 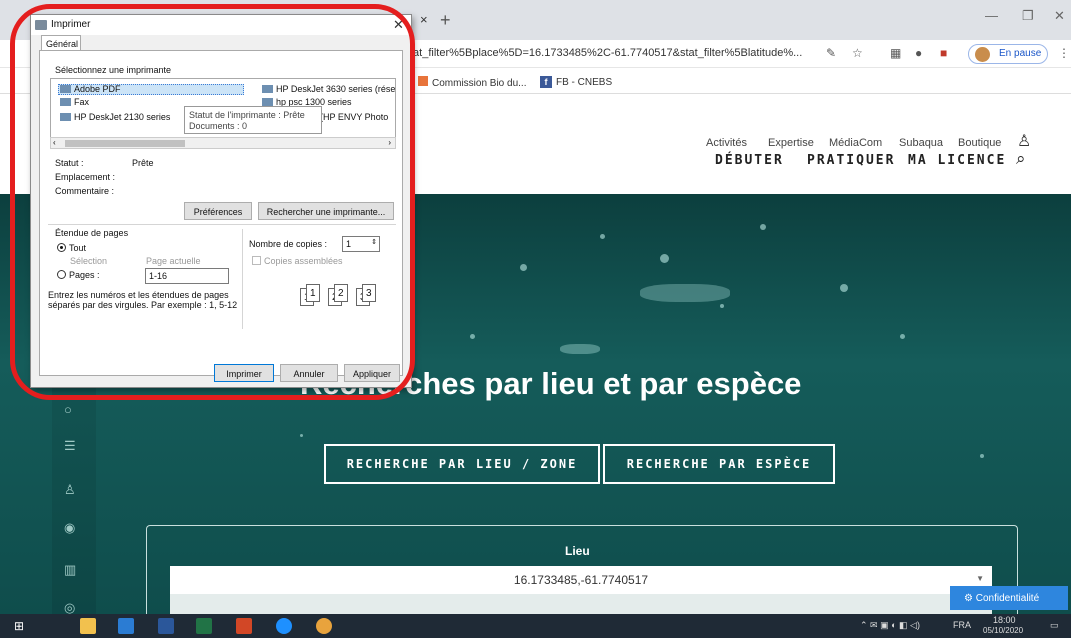 I want to click on file-explorer-icon, so click(x=88, y=626).